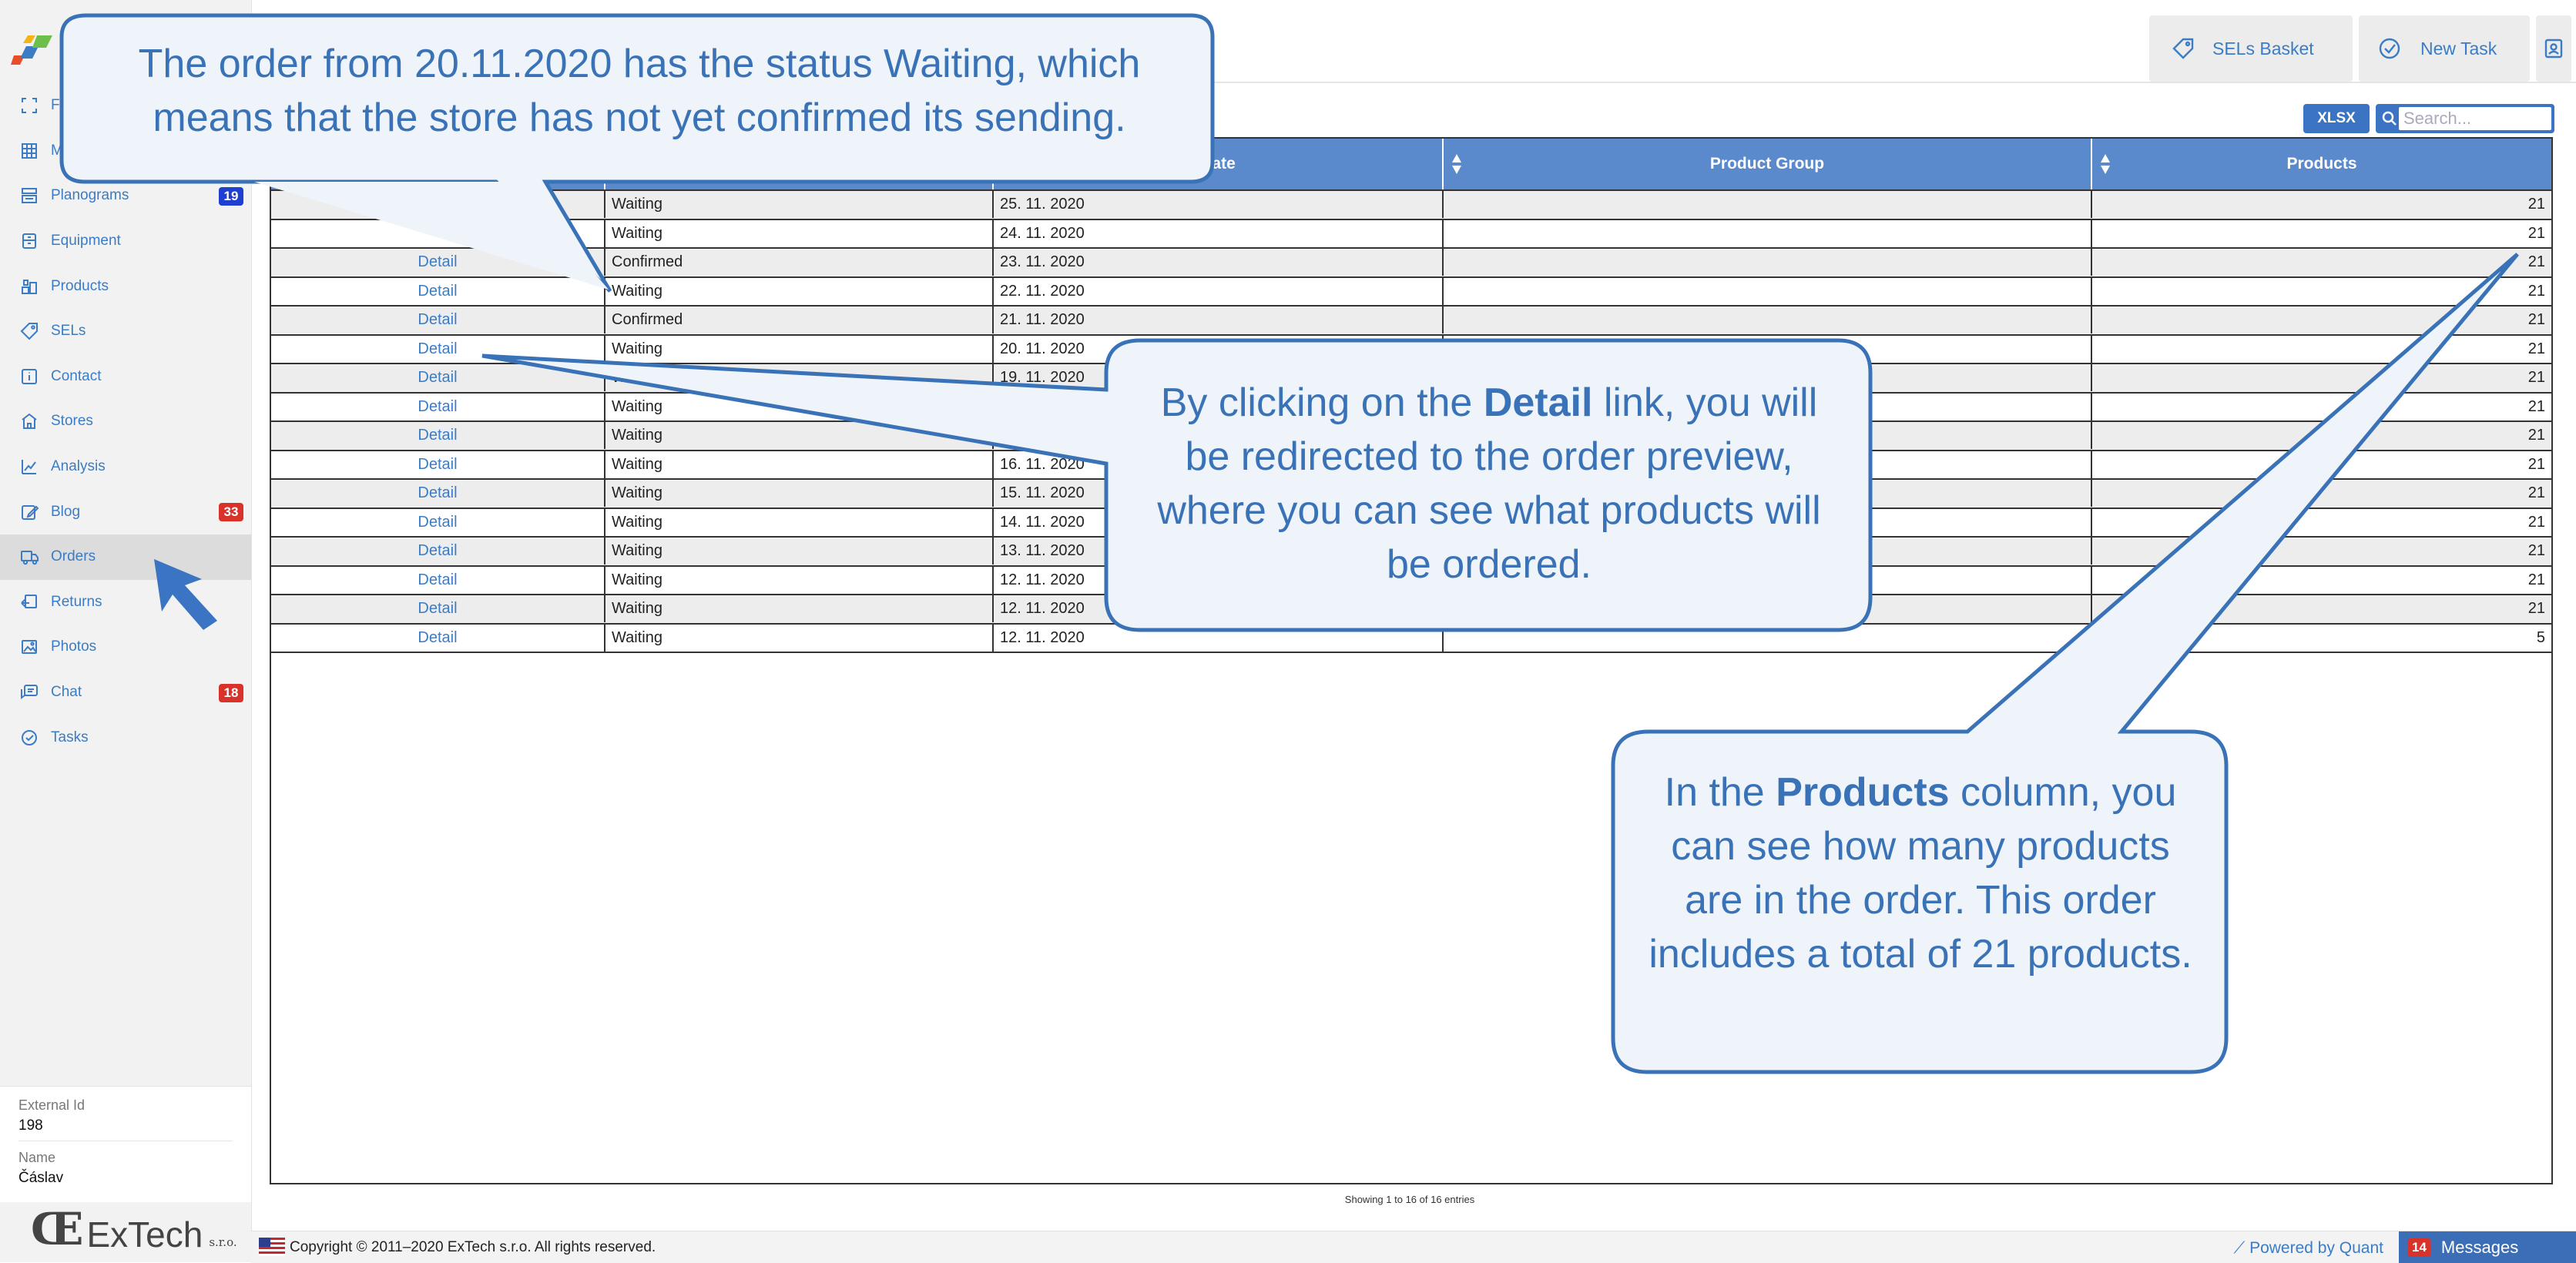 This screenshot has width=2576, height=1263. I want to click on sidebar-item-label: M, so click(57, 150).